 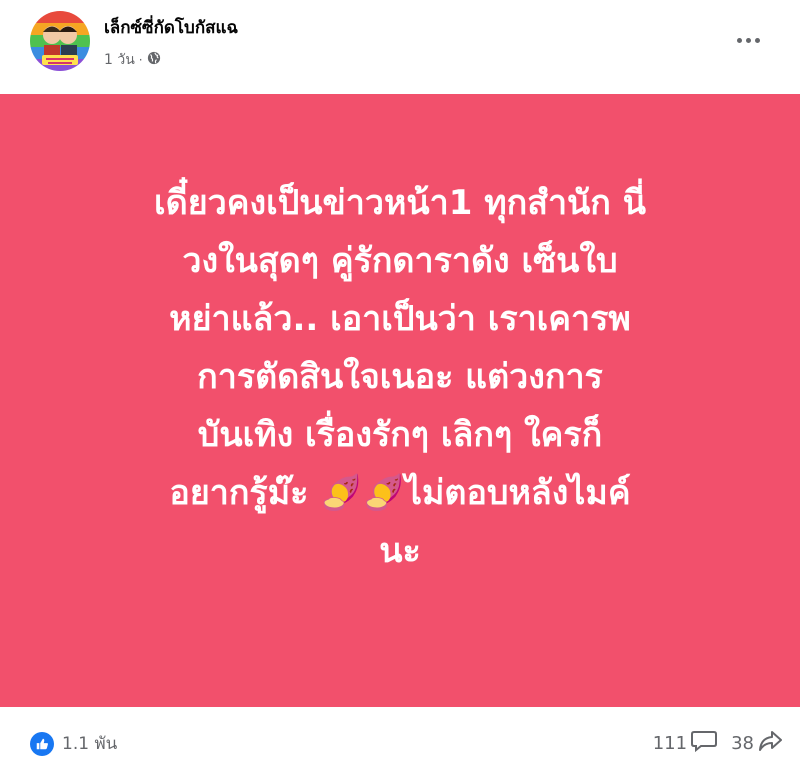 What do you see at coordinates (42, 743) in the screenshot?
I see `like-icon` at bounding box center [42, 743].